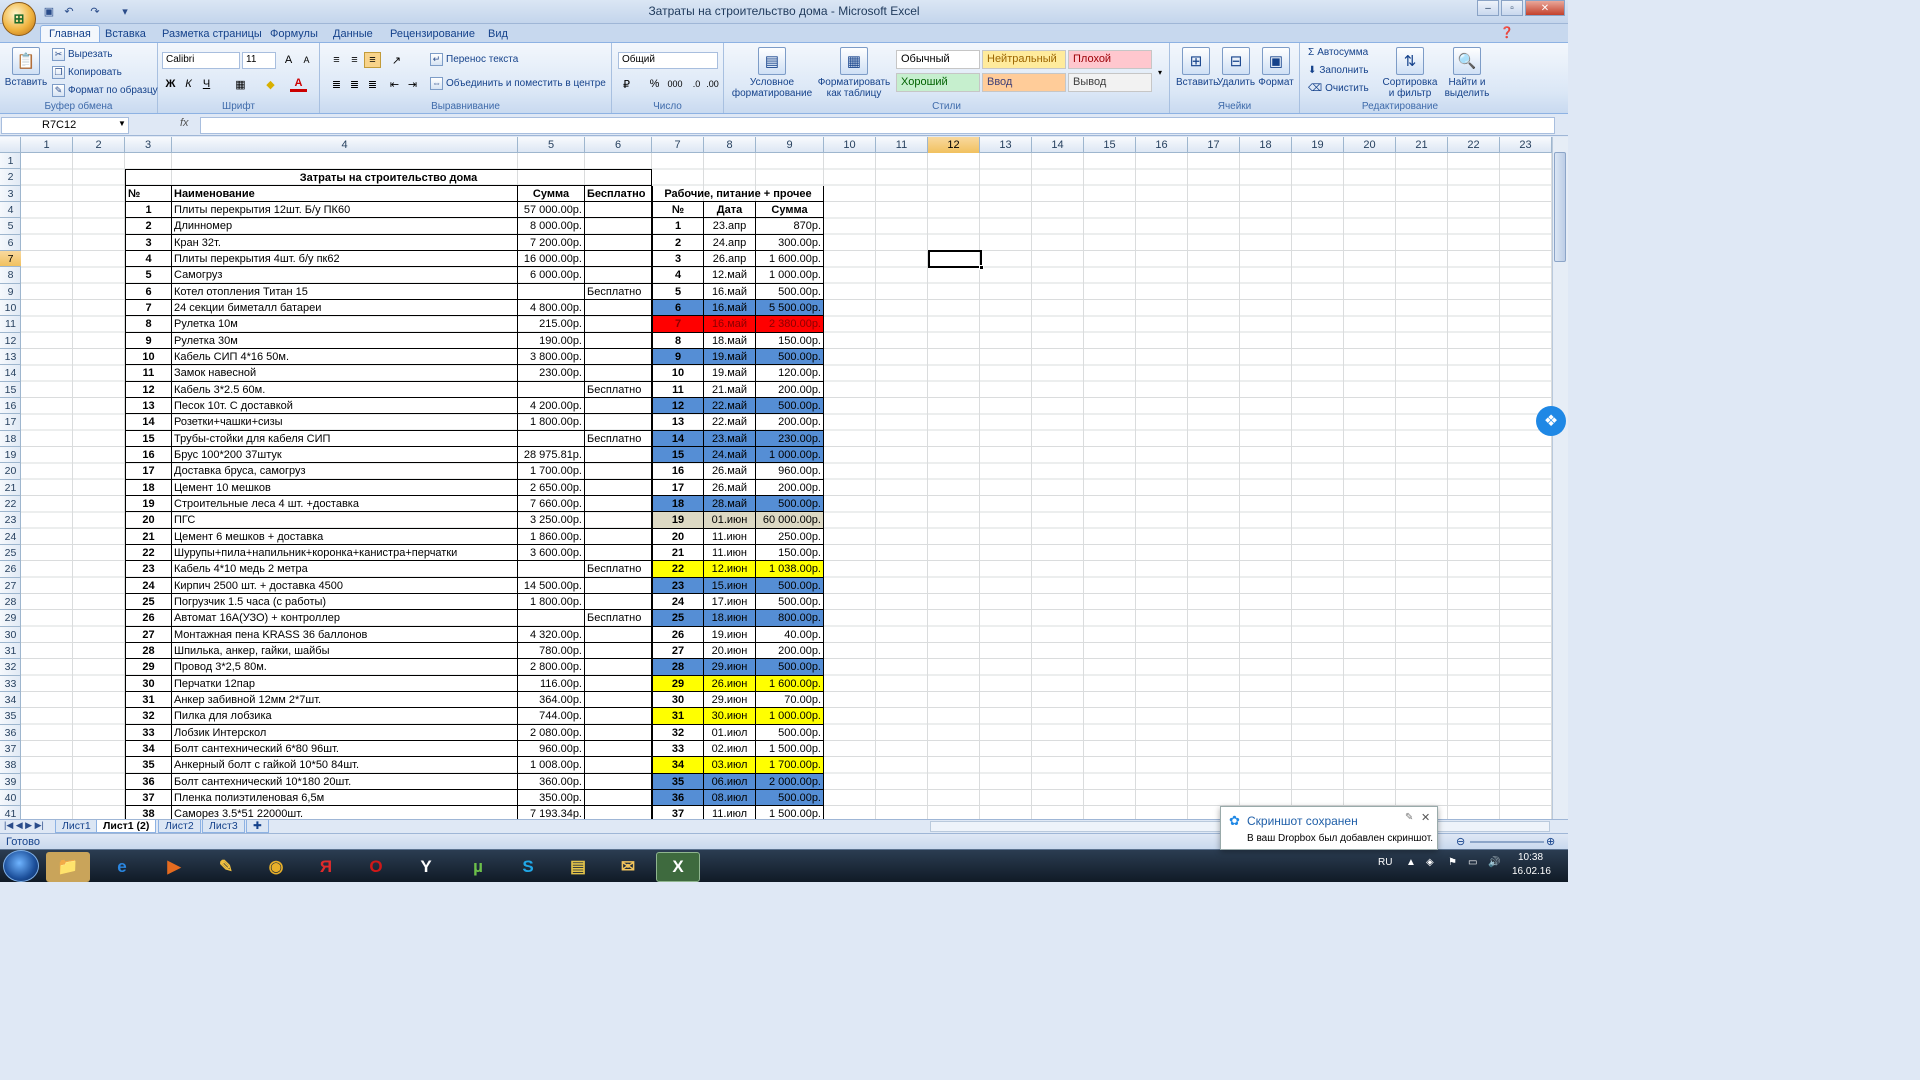 This screenshot has width=1920, height=1080. What do you see at coordinates (551, 651) in the screenshot?
I see `cell: 780.00р.` at bounding box center [551, 651].